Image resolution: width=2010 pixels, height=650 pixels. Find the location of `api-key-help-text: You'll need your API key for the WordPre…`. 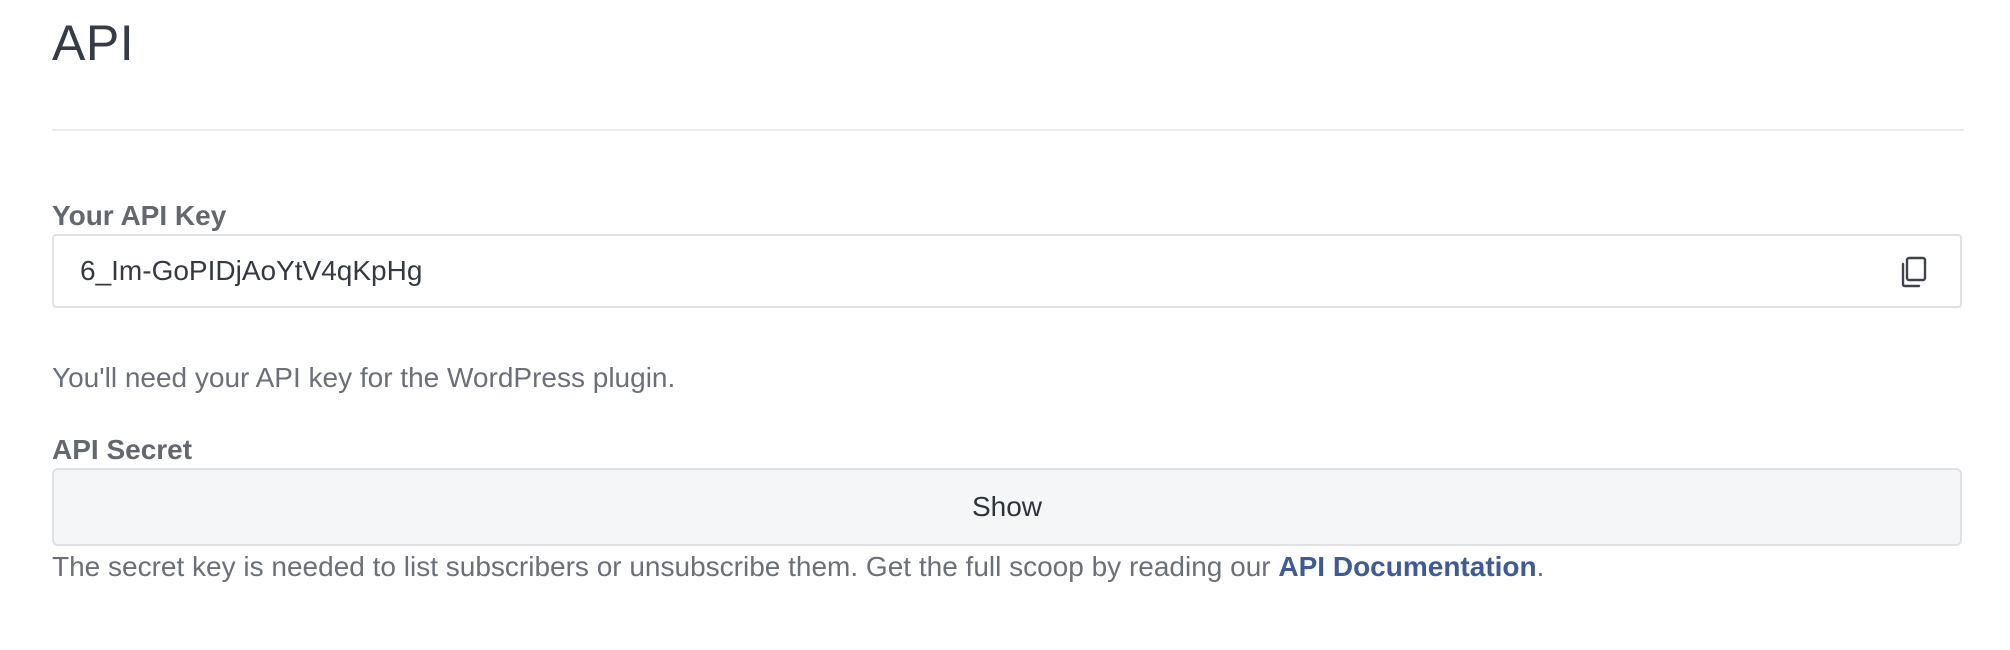

api-key-help-text: You'll need your API key for the WordPre… is located at coordinates (364, 377).